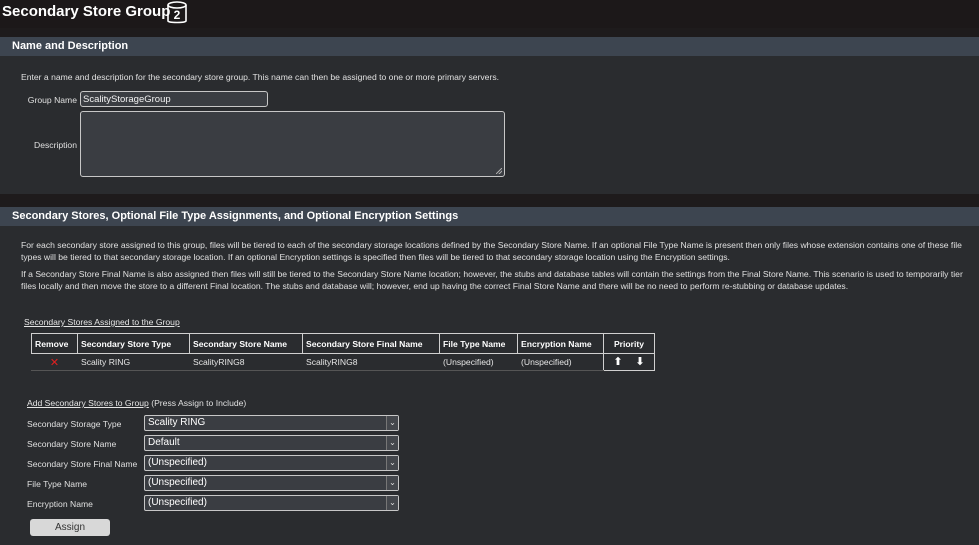  I want to click on group-name-input: ScalityStorageGroup, so click(174, 99).